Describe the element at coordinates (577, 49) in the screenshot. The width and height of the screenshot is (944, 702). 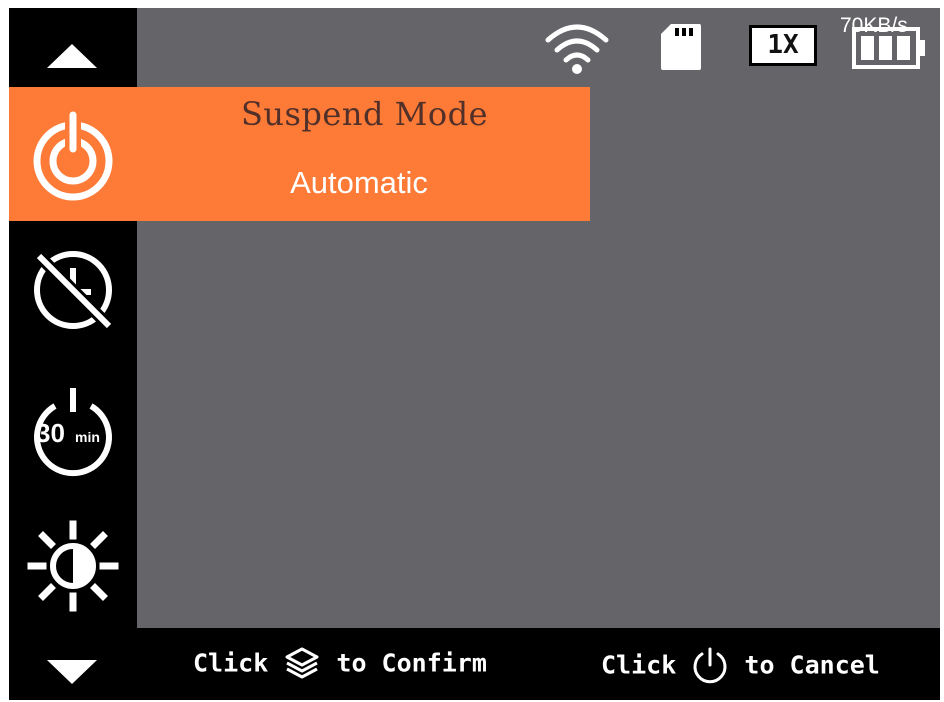
I see `wifi-icon` at that location.